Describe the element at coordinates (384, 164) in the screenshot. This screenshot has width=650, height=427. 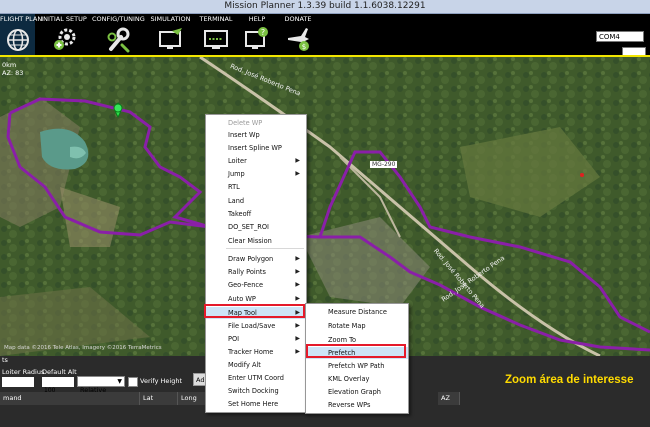
I see `highway-badge: MG-290` at that location.